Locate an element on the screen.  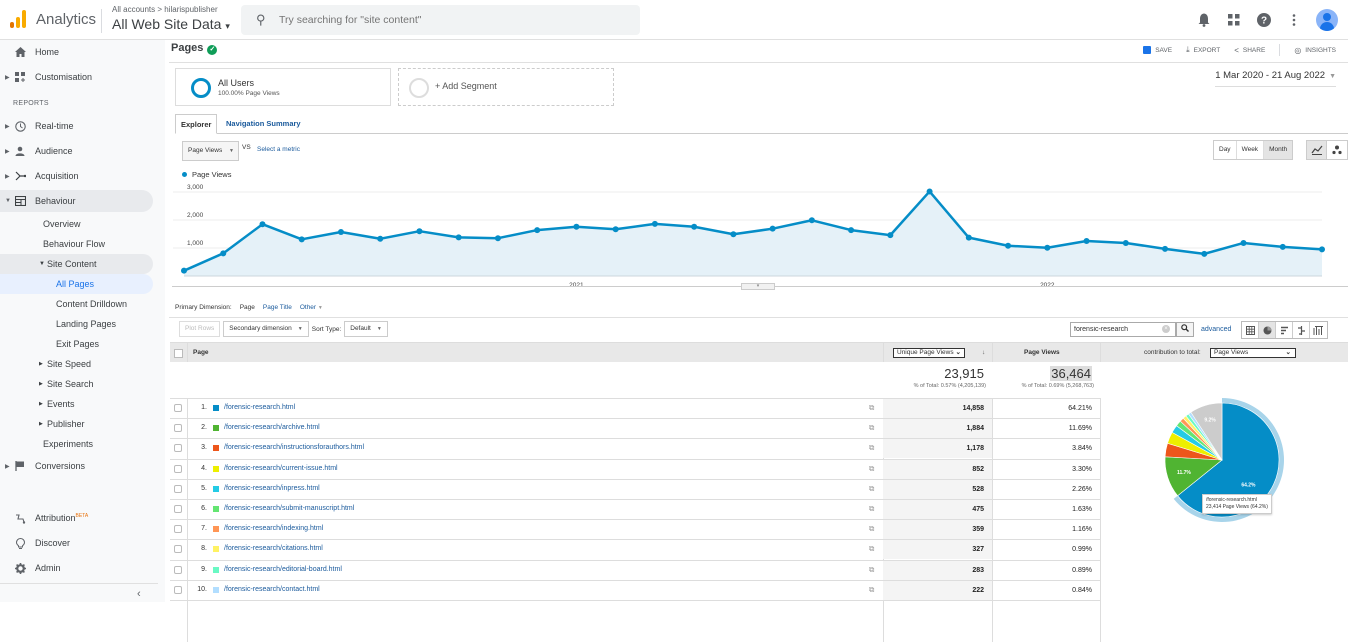
export-button: ⤓ EXPORT is located at coordinates (1203, 50).